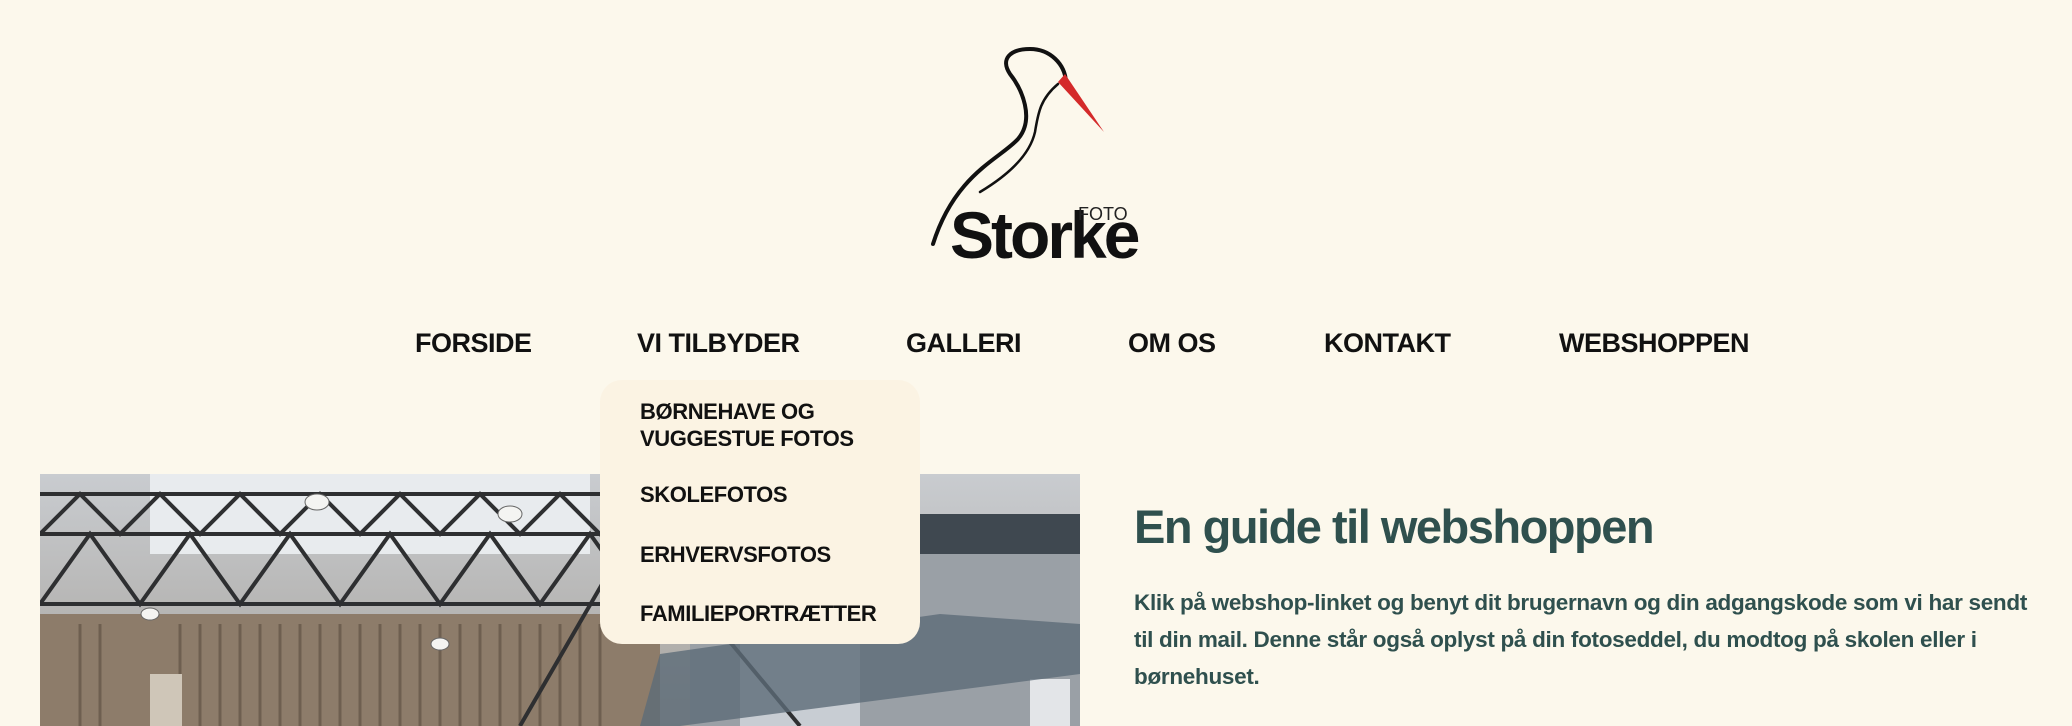 The width and height of the screenshot is (2072, 726). I want to click on nav-item-webshoppen: WEBSHOPPEN, so click(1654, 343).